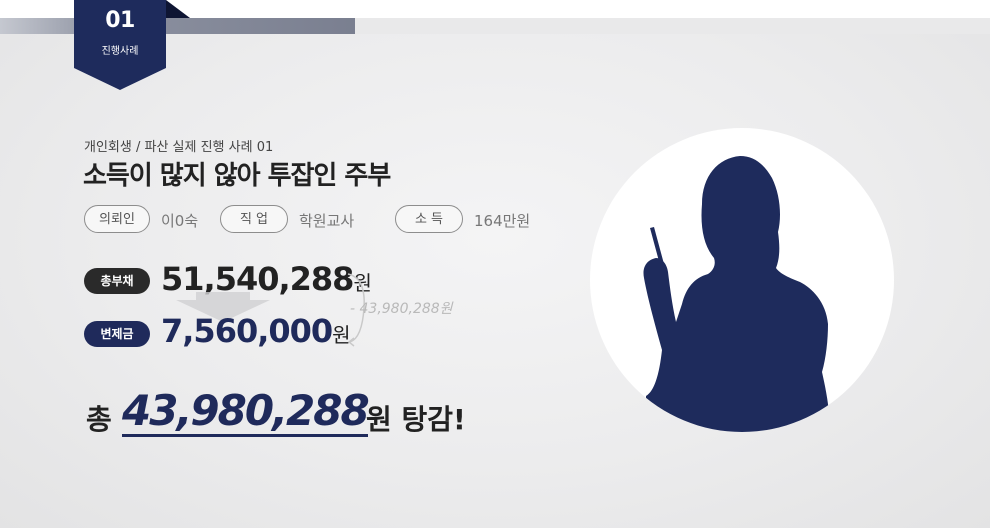 This screenshot has width=990, height=528. I want to click on repayment-tag: 변제금, so click(117, 334).